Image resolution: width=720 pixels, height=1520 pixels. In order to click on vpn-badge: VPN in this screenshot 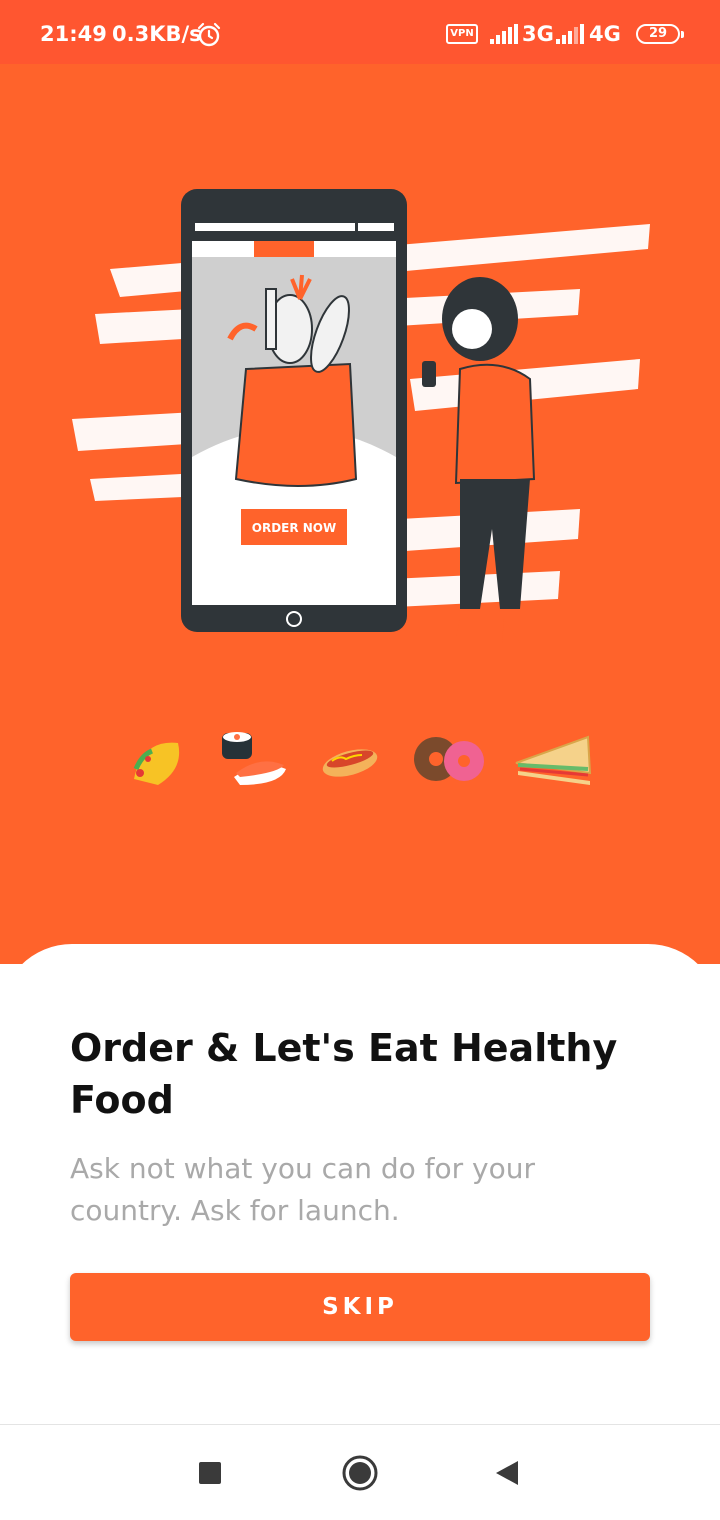, I will do `click(462, 34)`.